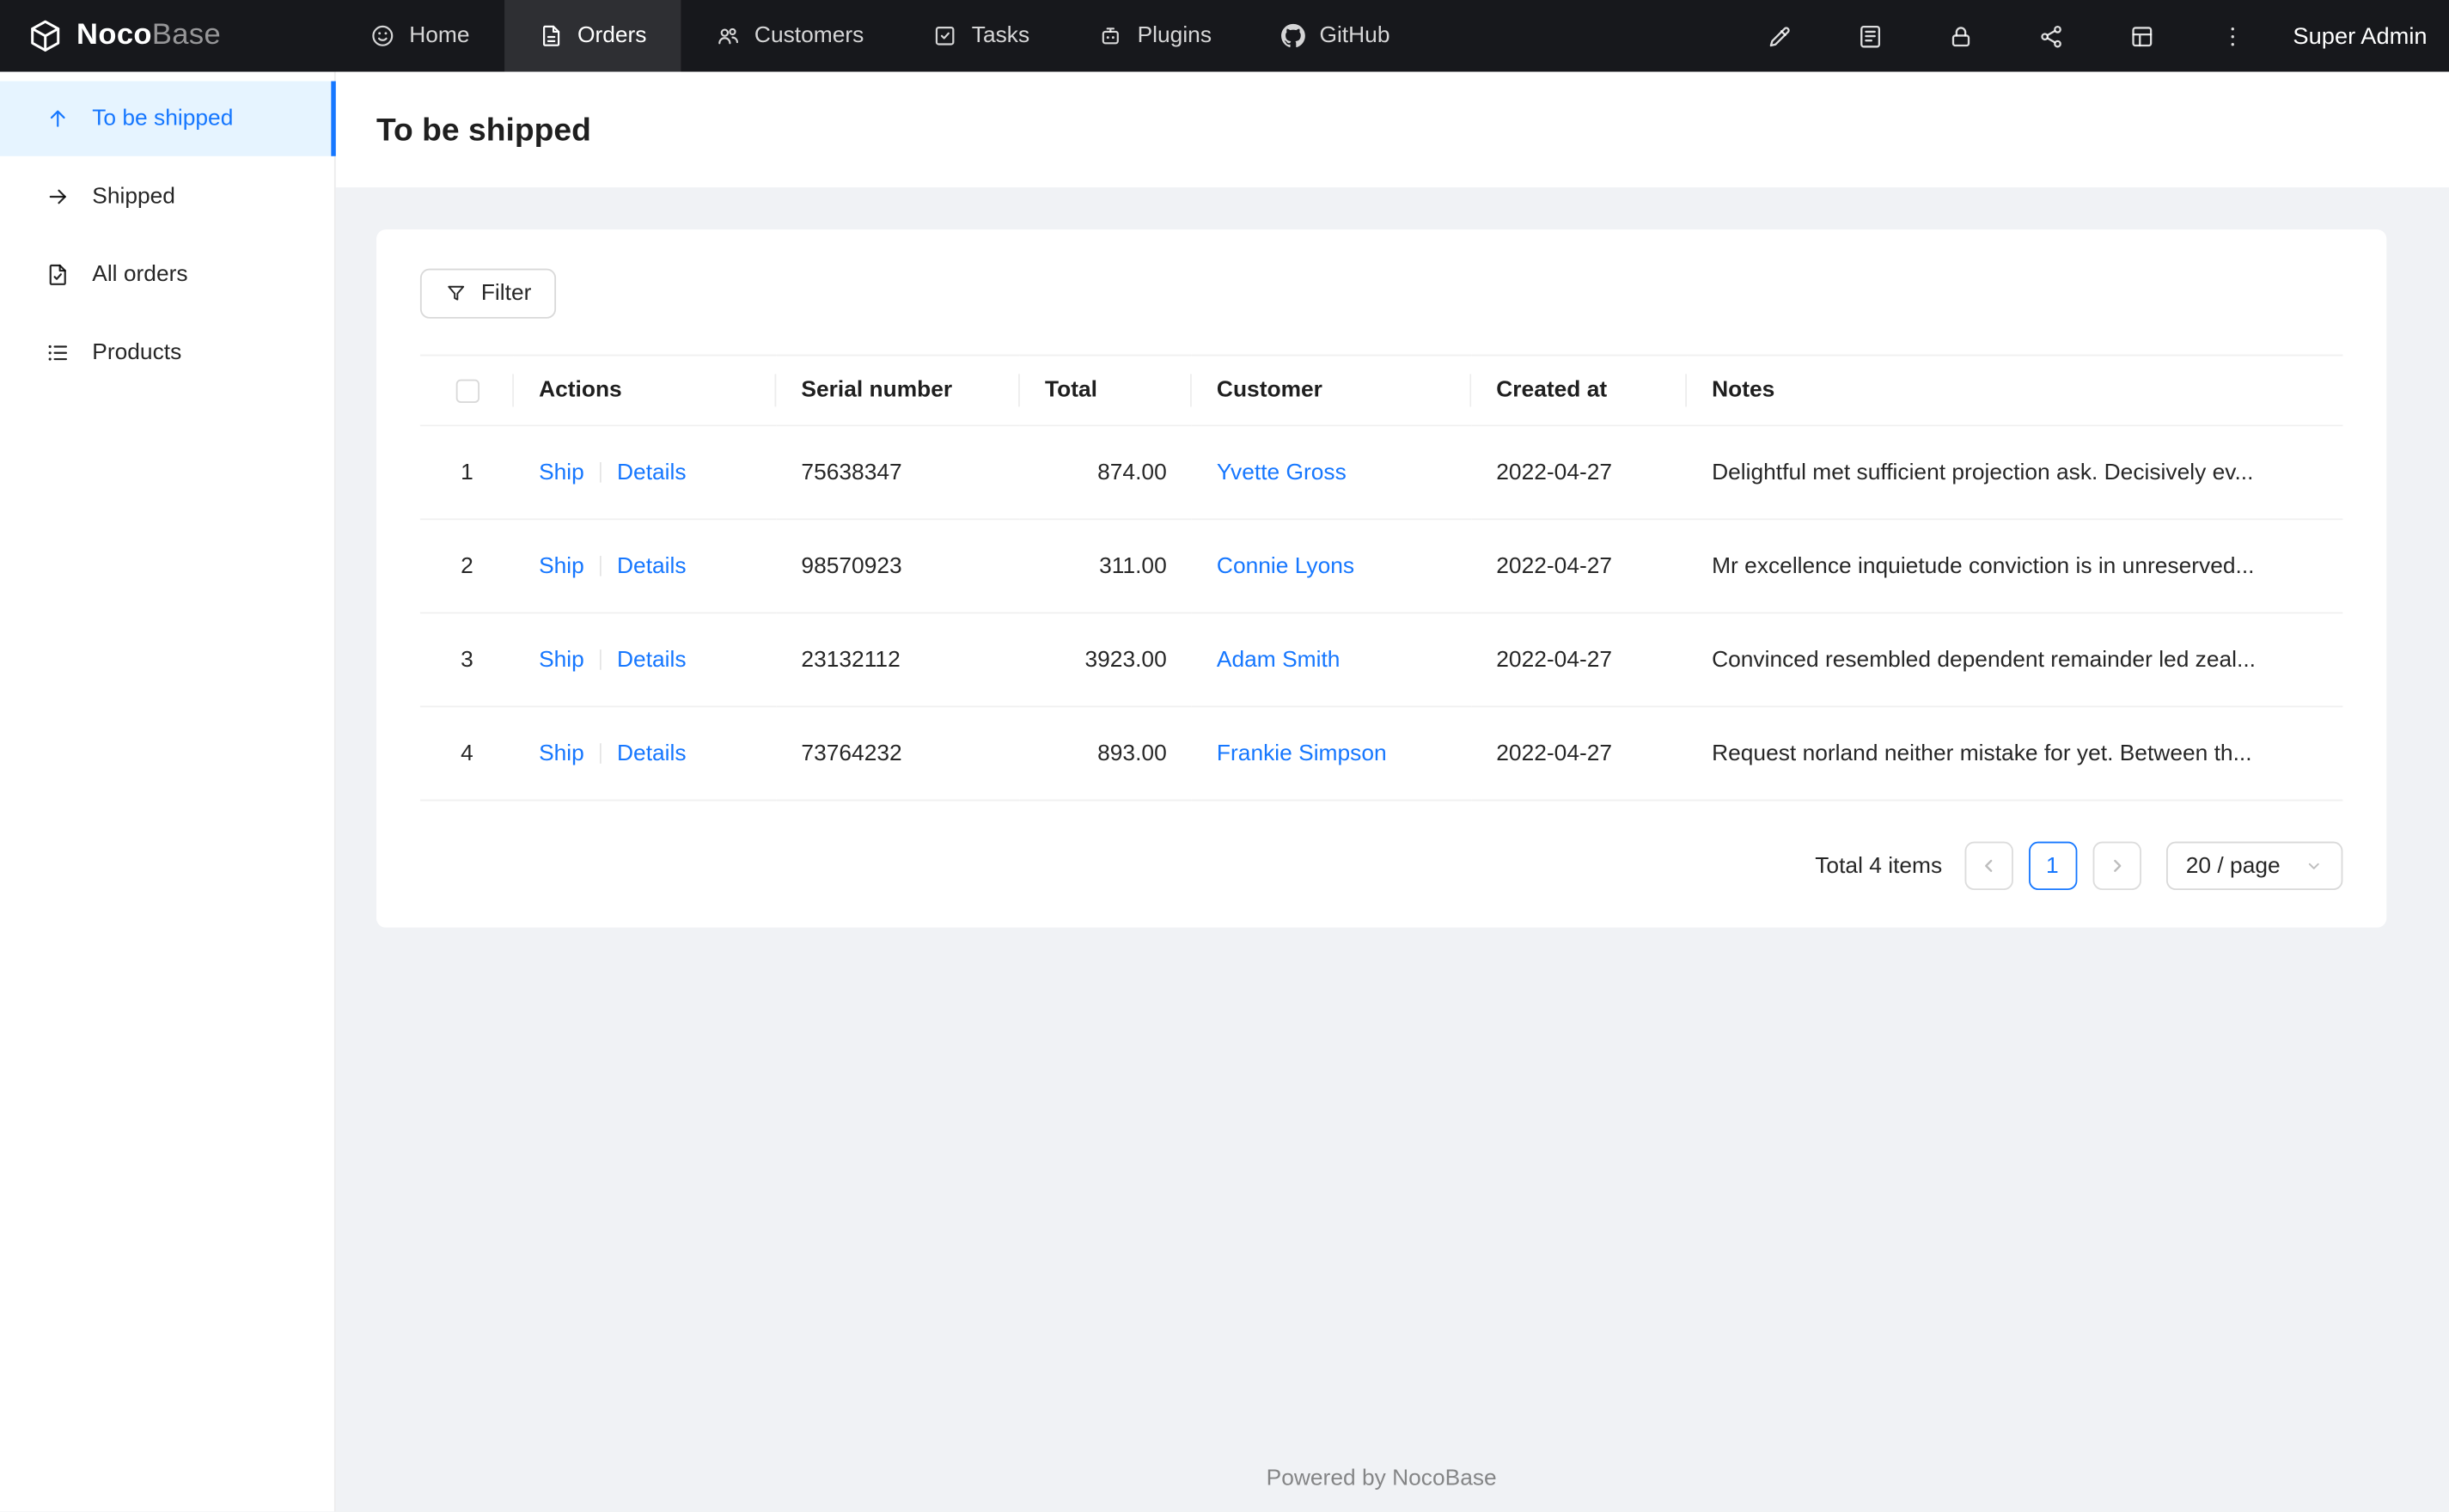  I want to click on nav-item-tasks: Tasks, so click(981, 36).